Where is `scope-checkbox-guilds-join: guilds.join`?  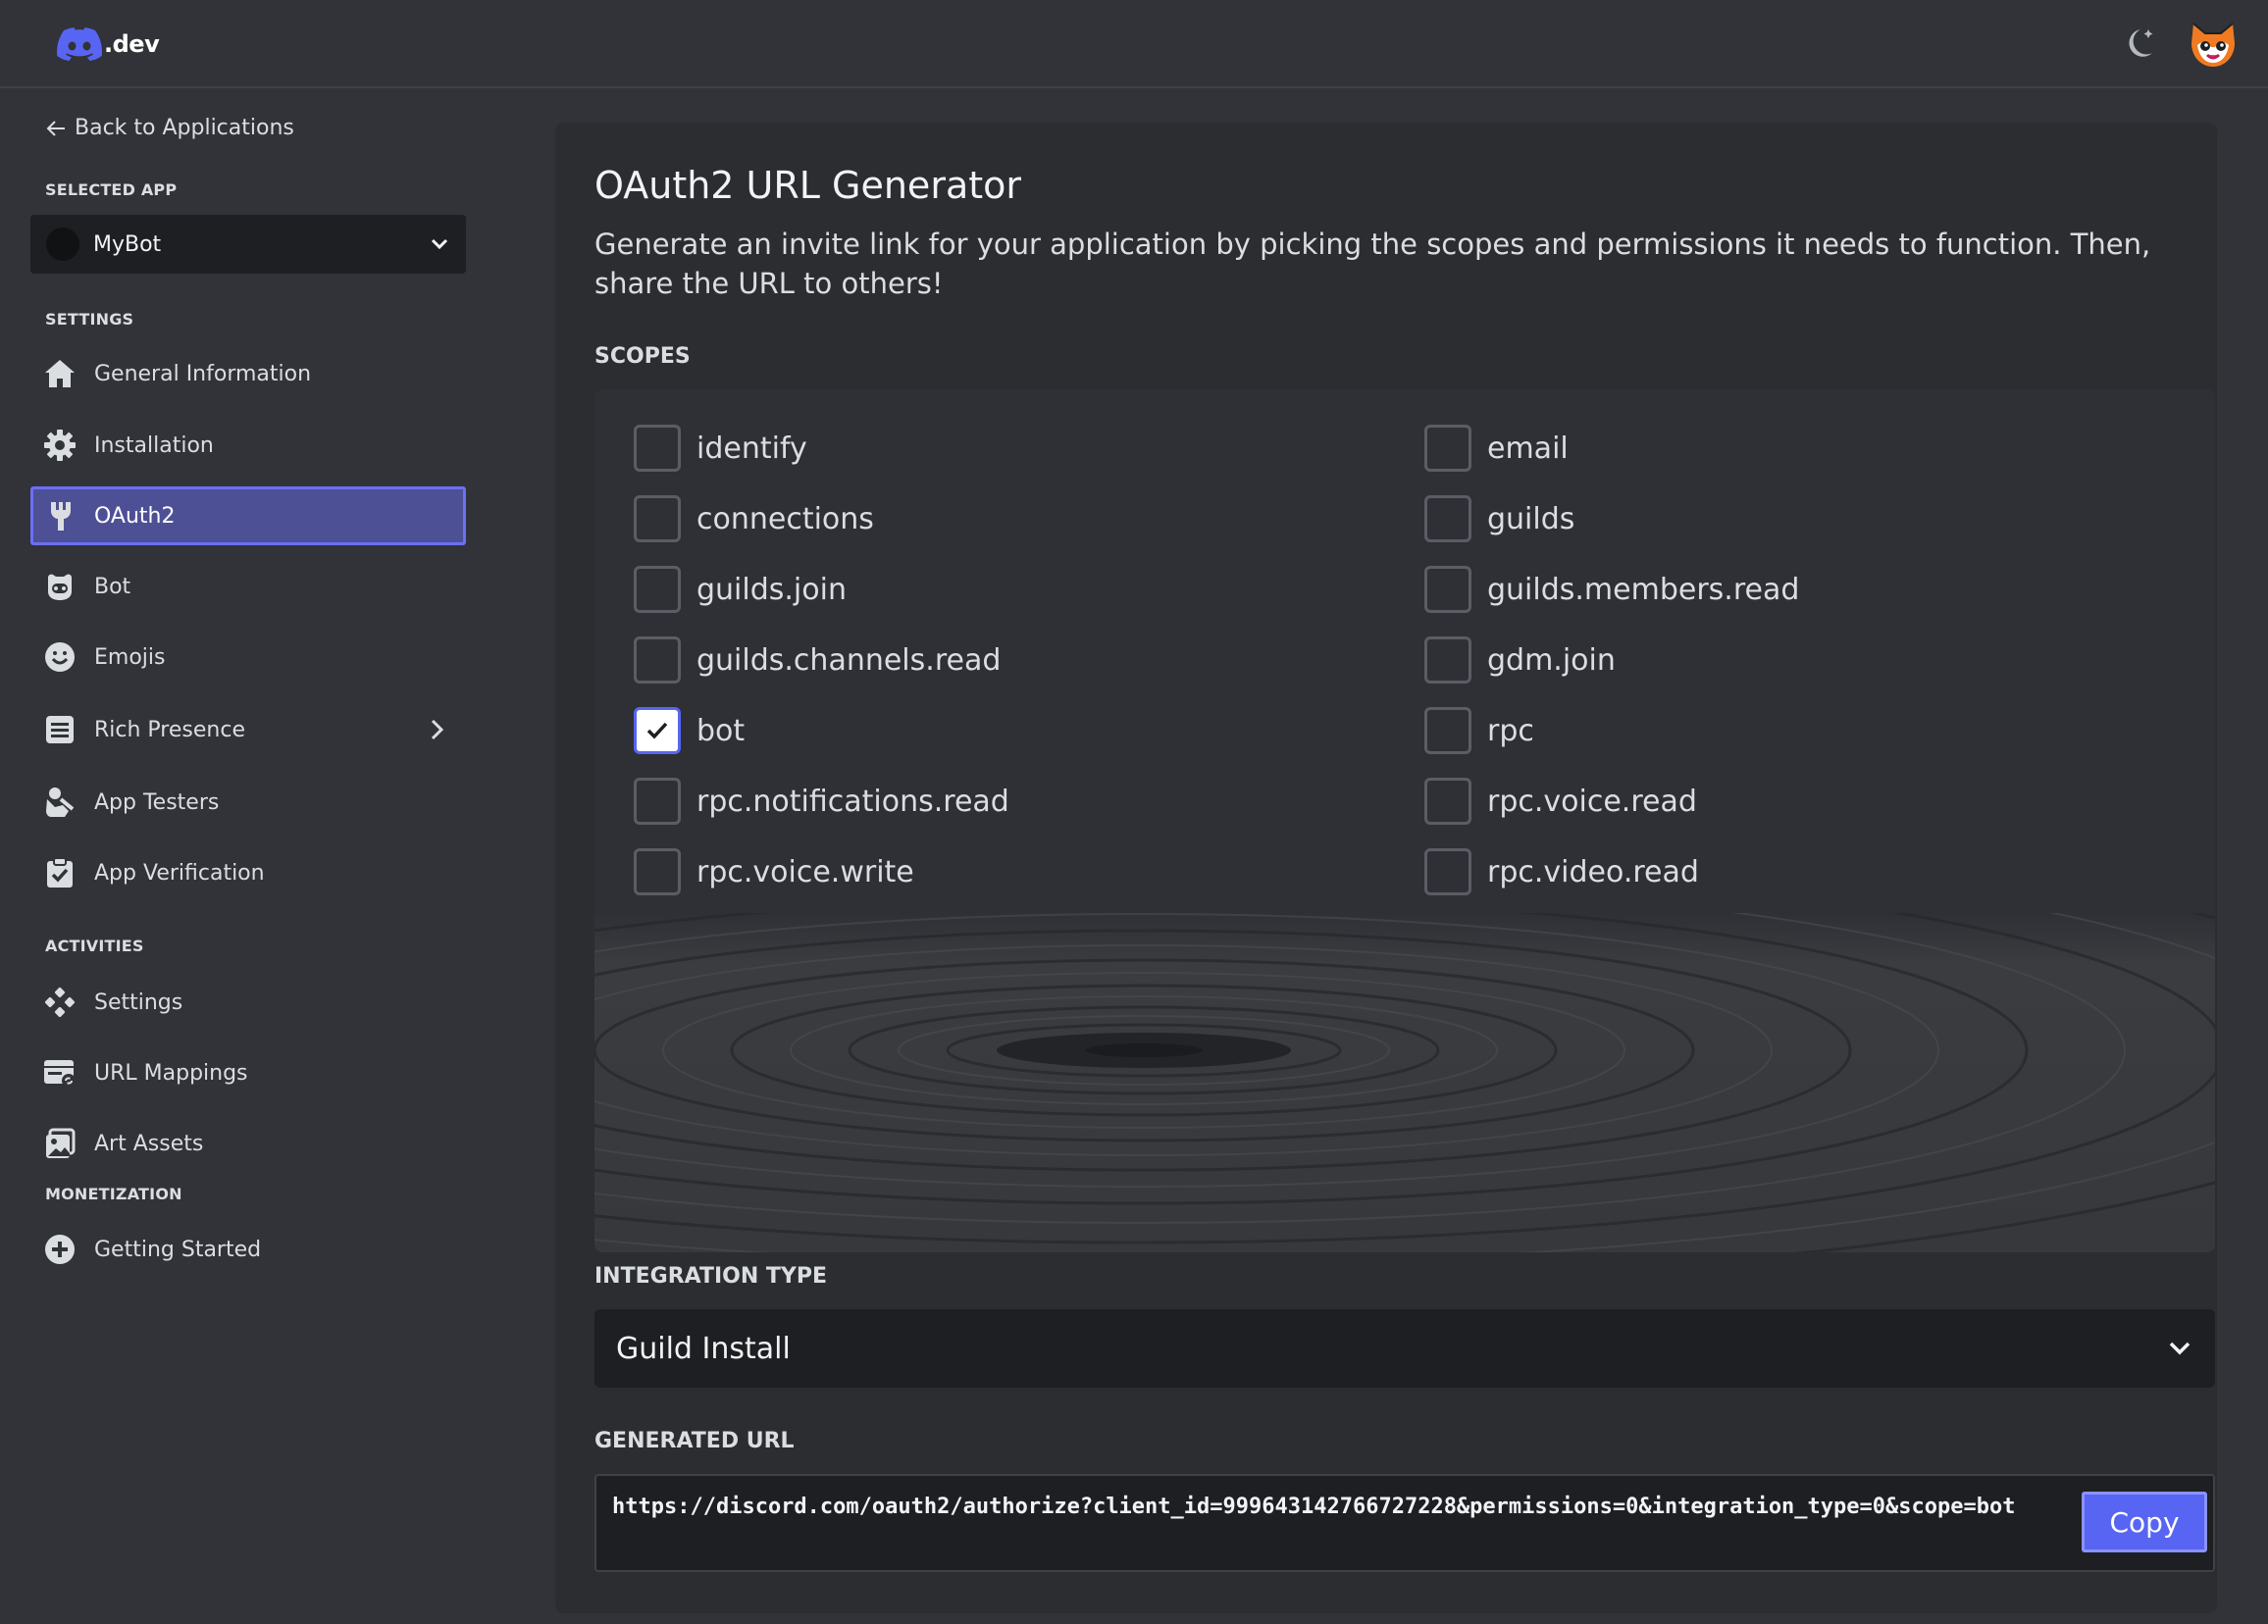
scope-checkbox-guilds-join: guilds.join is located at coordinates (741, 589).